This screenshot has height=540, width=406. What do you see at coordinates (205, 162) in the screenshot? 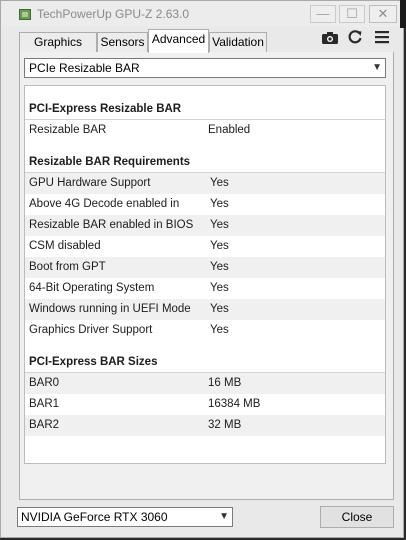
I see `section-header: Resizable BAR Requirements` at bounding box center [205, 162].